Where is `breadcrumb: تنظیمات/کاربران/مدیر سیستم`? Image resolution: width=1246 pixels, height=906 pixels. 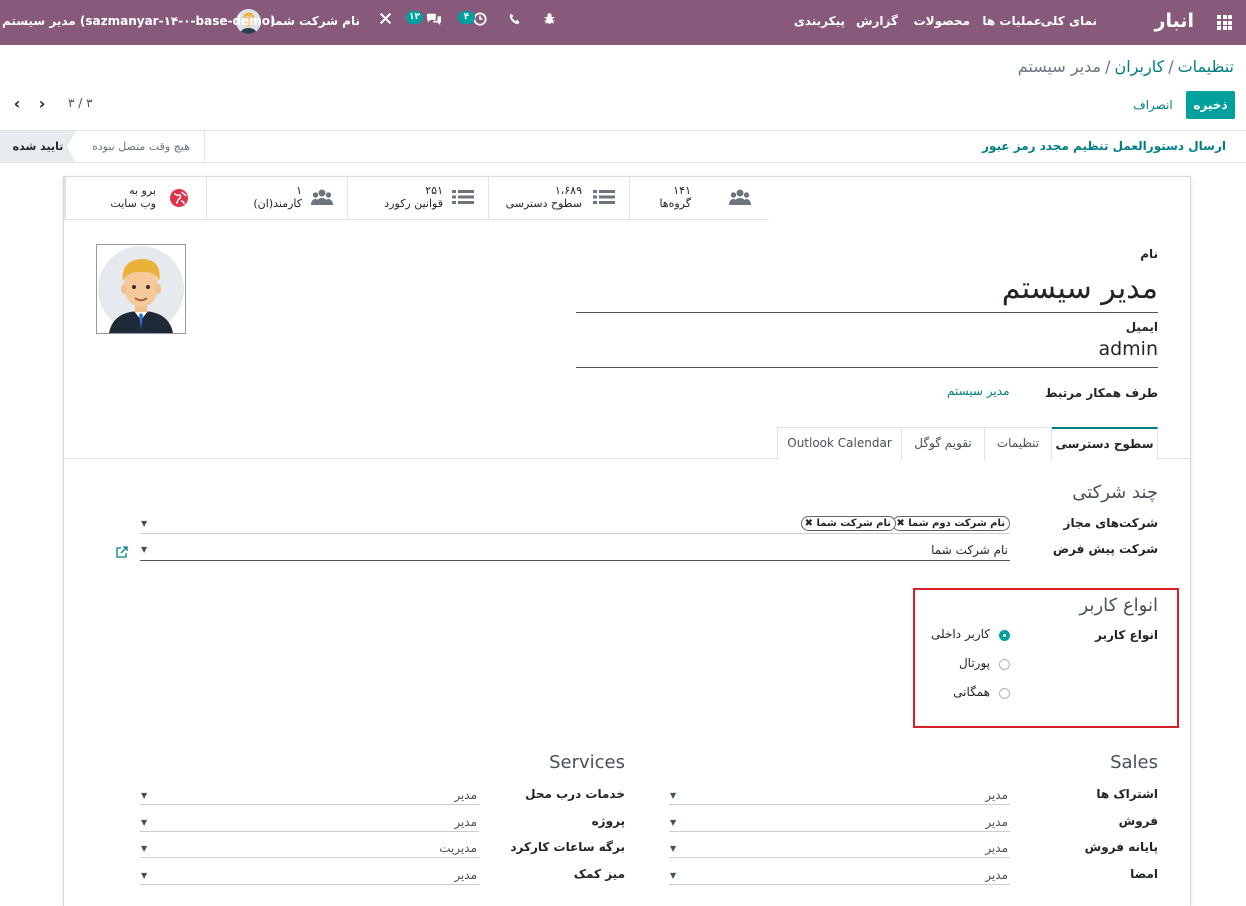 breadcrumb: تنظیمات/کاربران/مدیر سیستم is located at coordinates (1125, 66).